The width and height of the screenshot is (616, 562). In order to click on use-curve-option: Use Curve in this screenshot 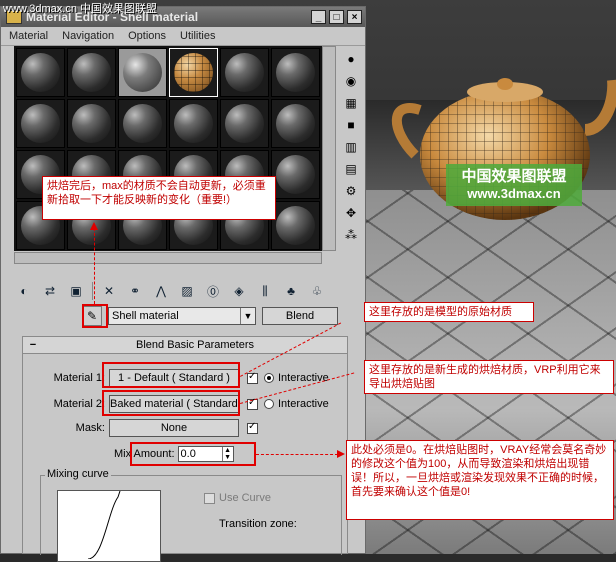, I will do `click(237, 498)`.